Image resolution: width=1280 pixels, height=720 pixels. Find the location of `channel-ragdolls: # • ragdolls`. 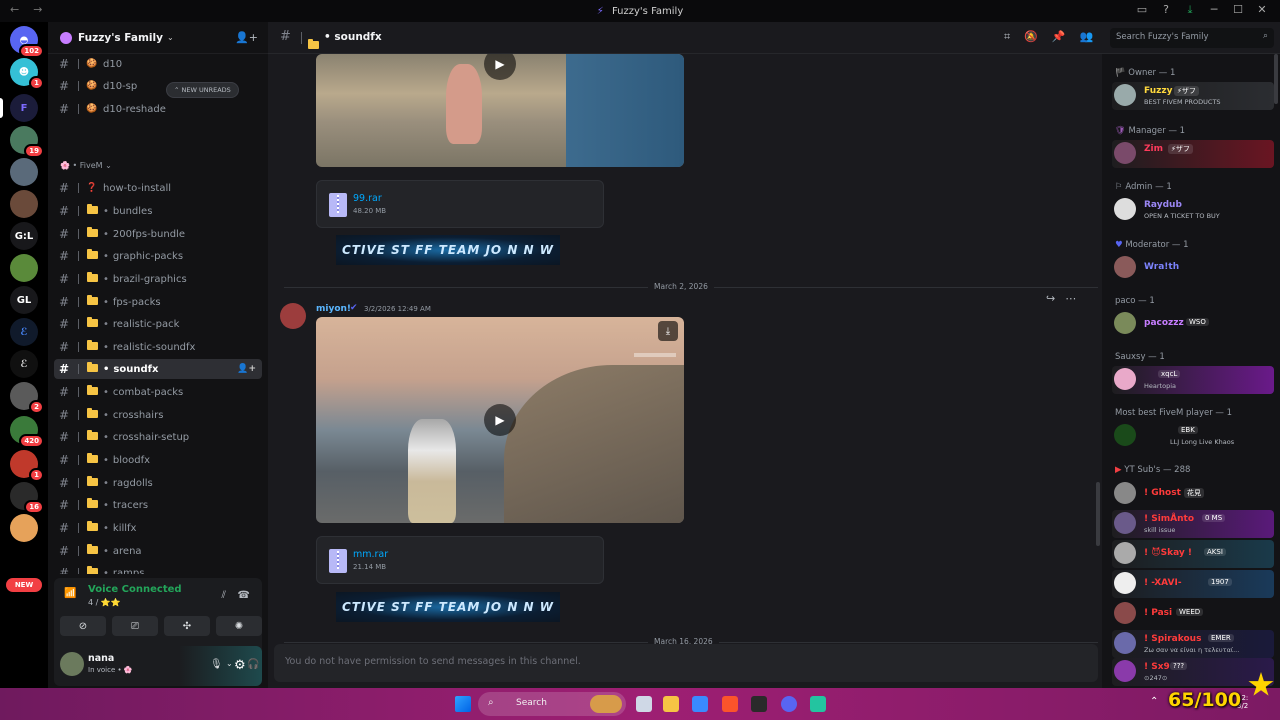

channel-ragdolls: # • ragdolls is located at coordinates (158, 483).